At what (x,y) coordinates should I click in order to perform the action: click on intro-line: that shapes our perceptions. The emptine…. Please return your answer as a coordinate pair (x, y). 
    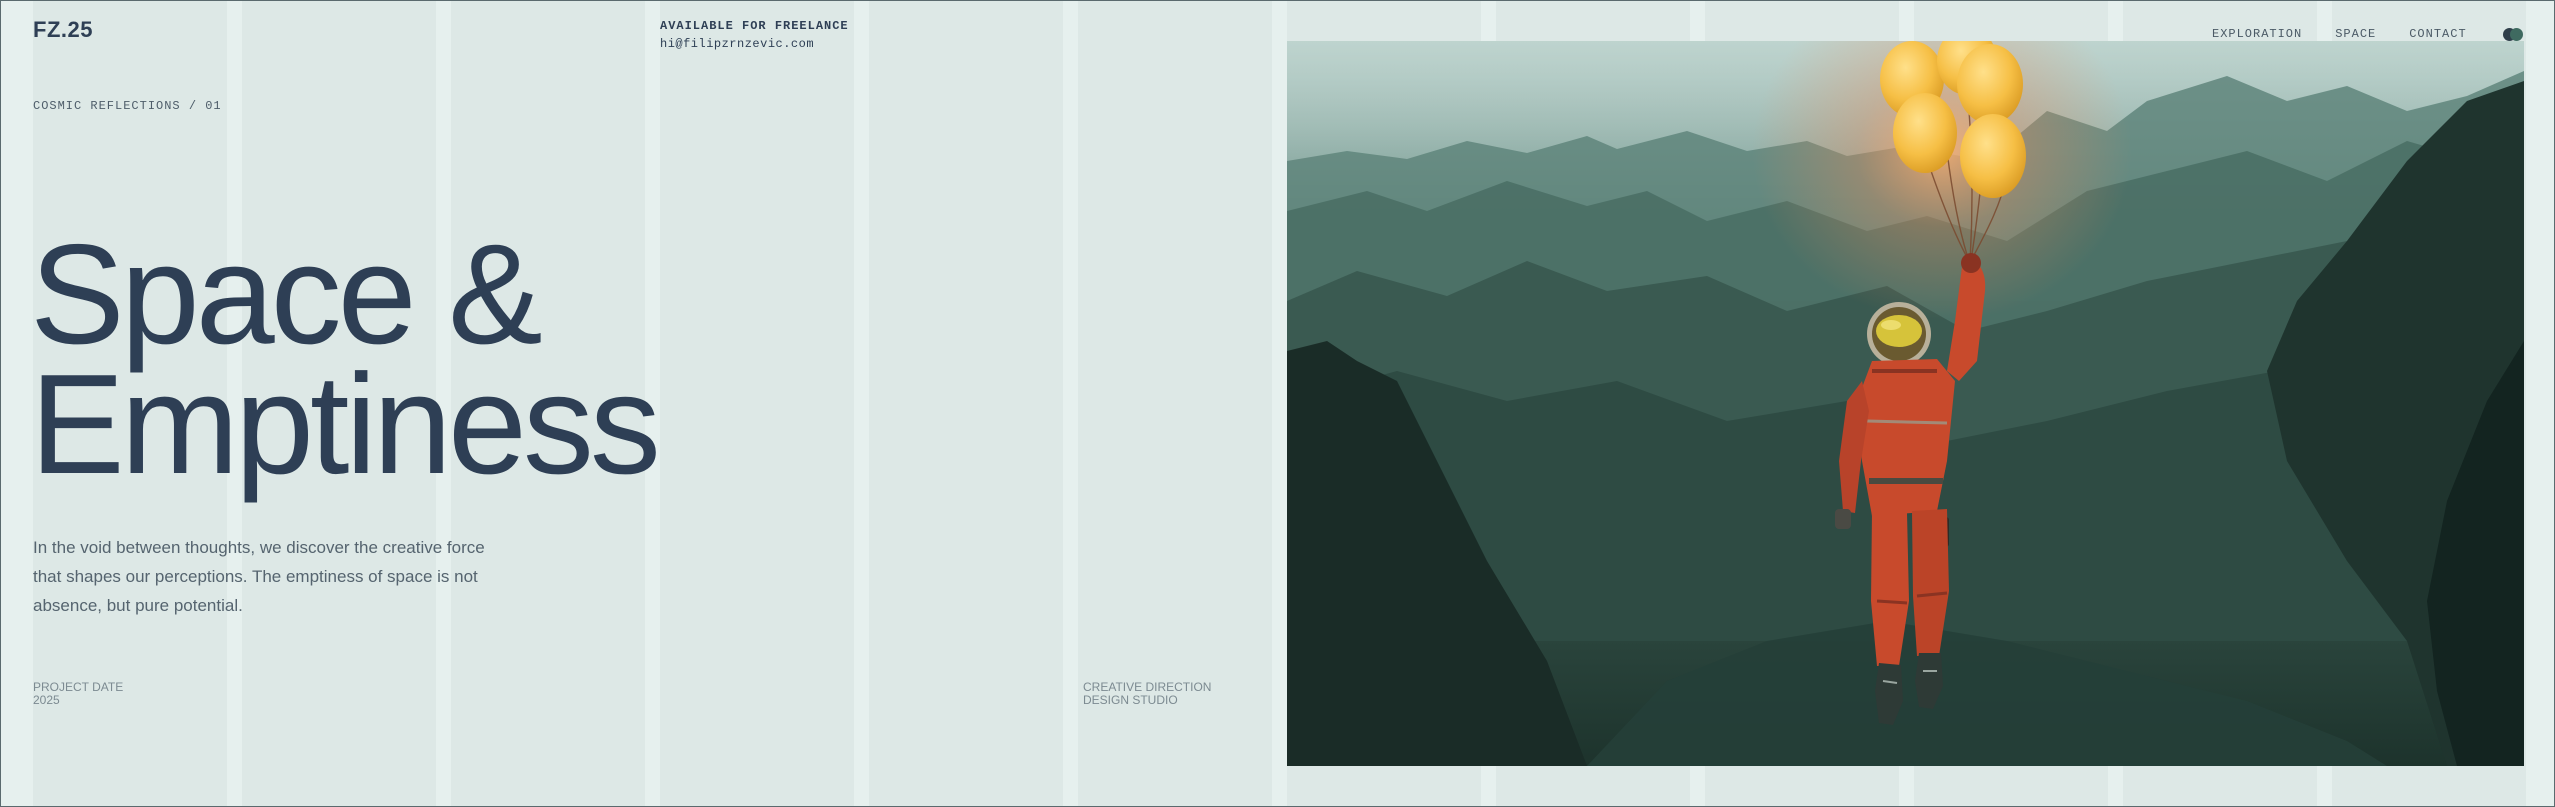
    Looking at the image, I should click on (255, 576).